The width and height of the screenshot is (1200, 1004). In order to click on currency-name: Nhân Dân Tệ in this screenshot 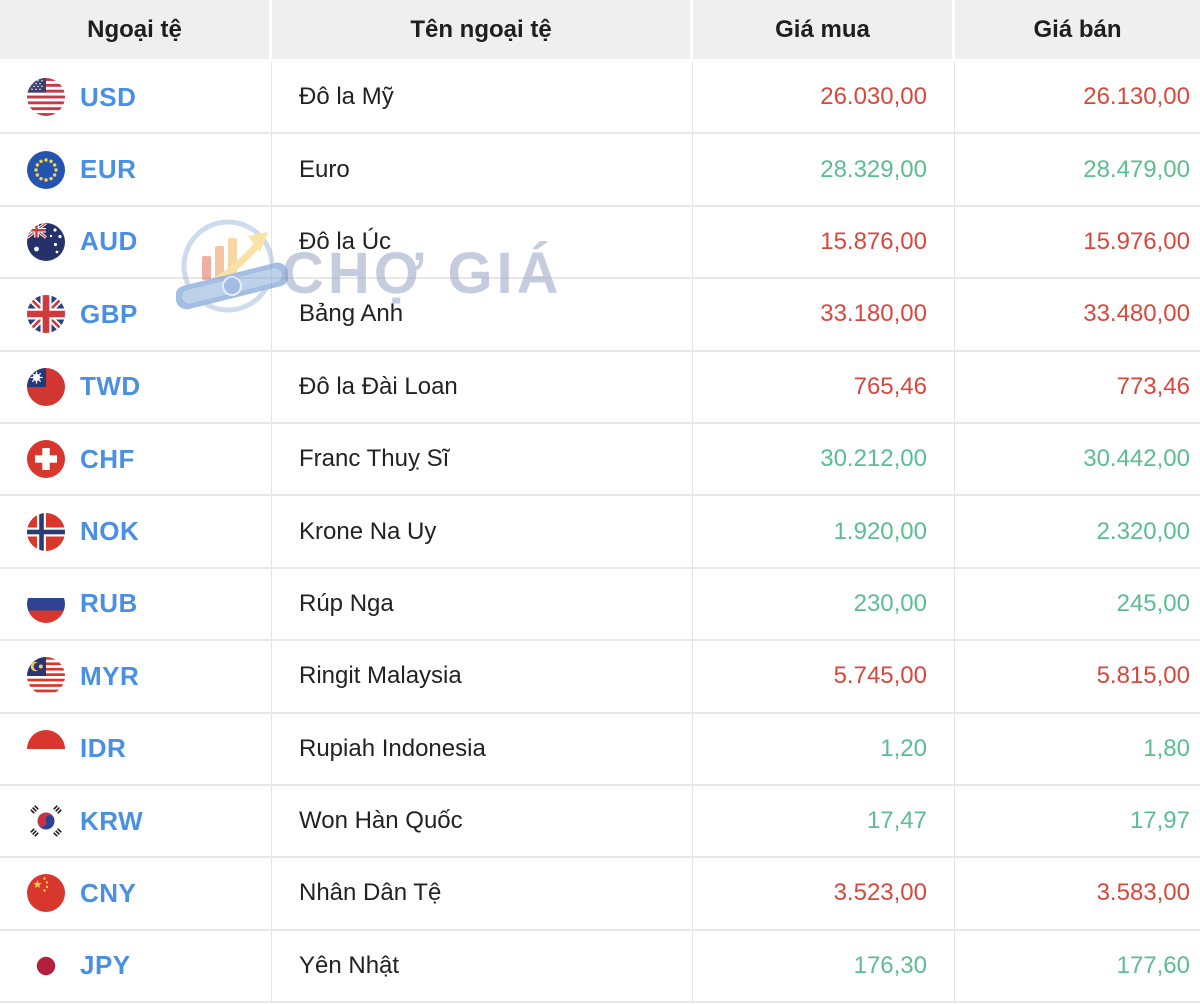, I will do `click(482, 893)`.